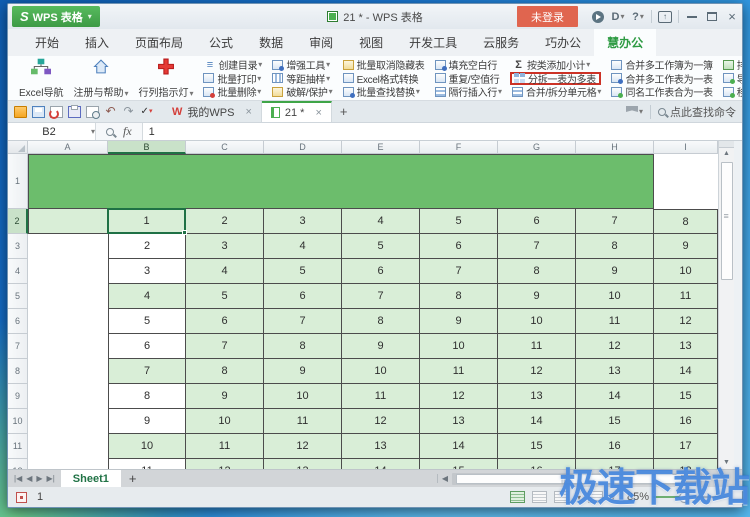 The width and height of the screenshot is (750, 517). What do you see at coordinates (68, 296) in the screenshot?
I see `cell-A5` at bounding box center [68, 296].